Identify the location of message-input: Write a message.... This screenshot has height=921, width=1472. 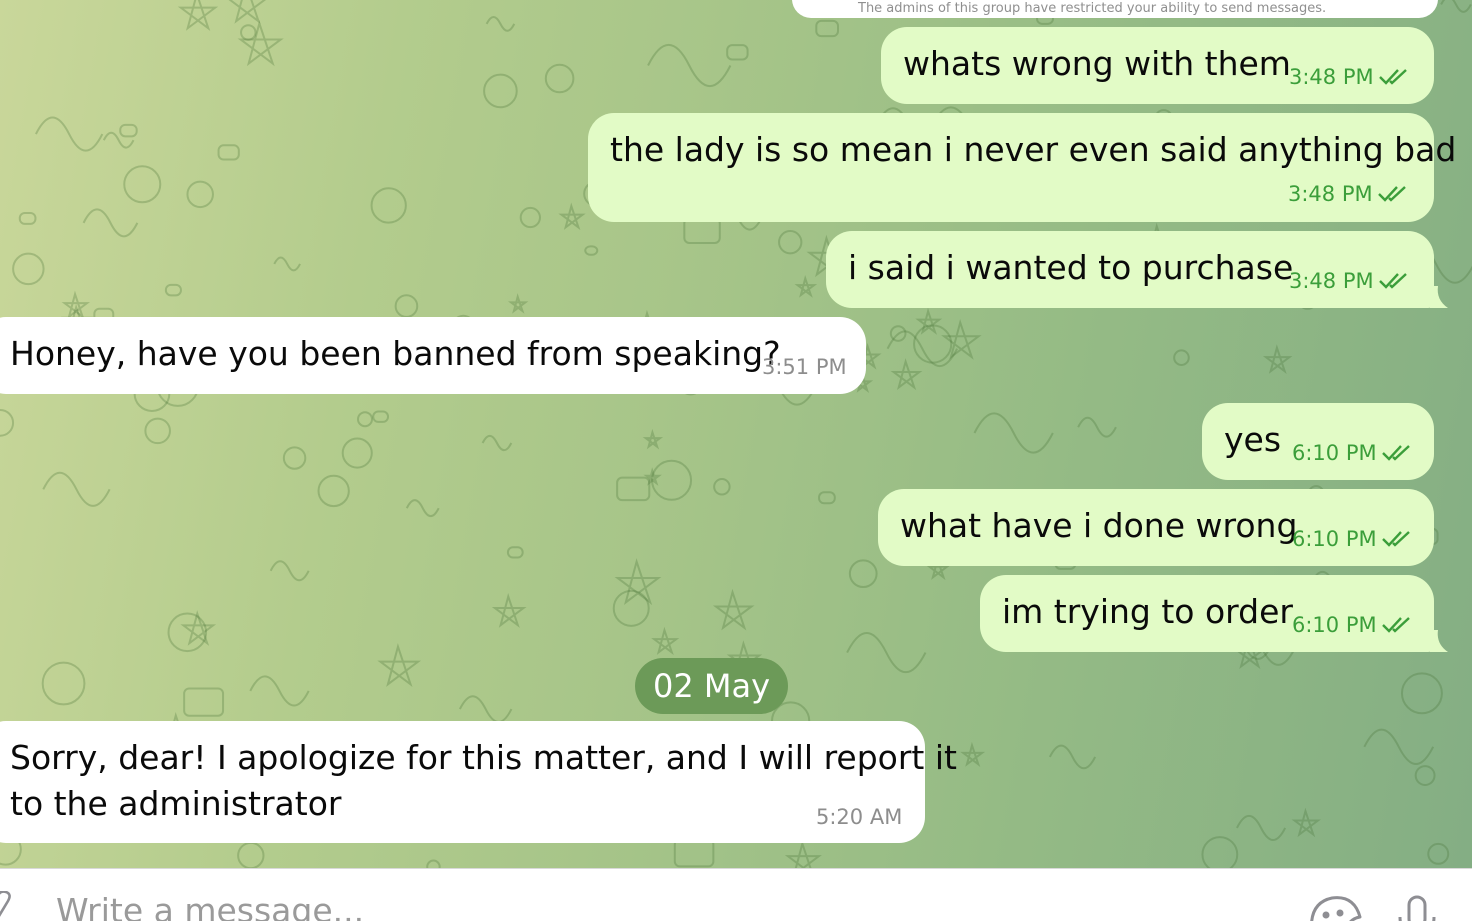
(210, 906).